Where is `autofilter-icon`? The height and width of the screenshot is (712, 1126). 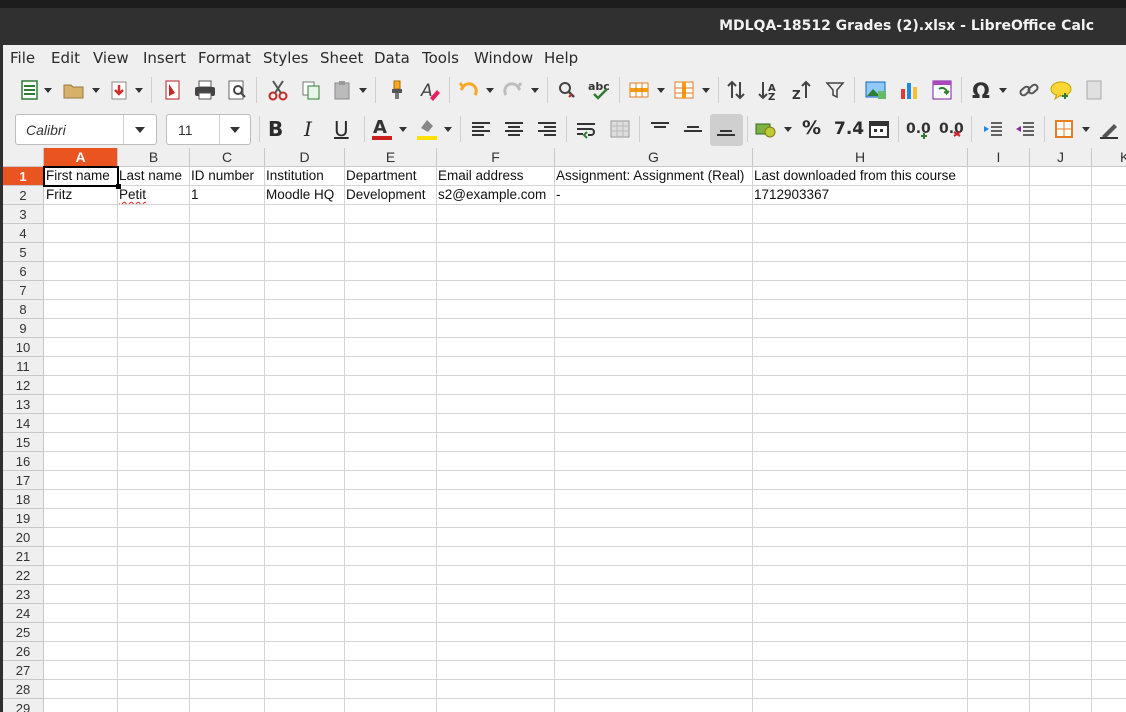 autofilter-icon is located at coordinates (835, 90).